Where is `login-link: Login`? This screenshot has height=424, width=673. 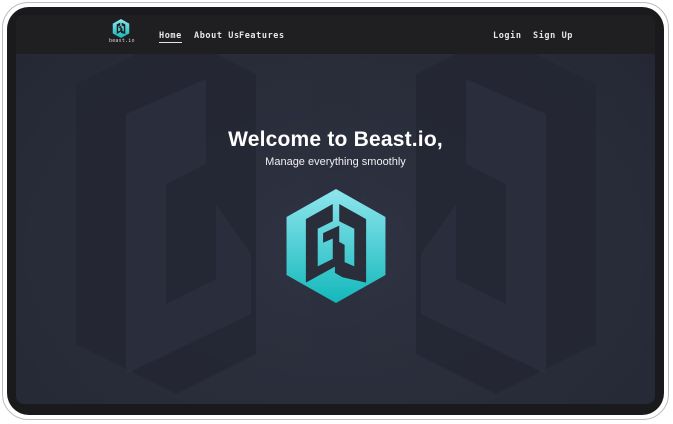 login-link: Login is located at coordinates (507, 36).